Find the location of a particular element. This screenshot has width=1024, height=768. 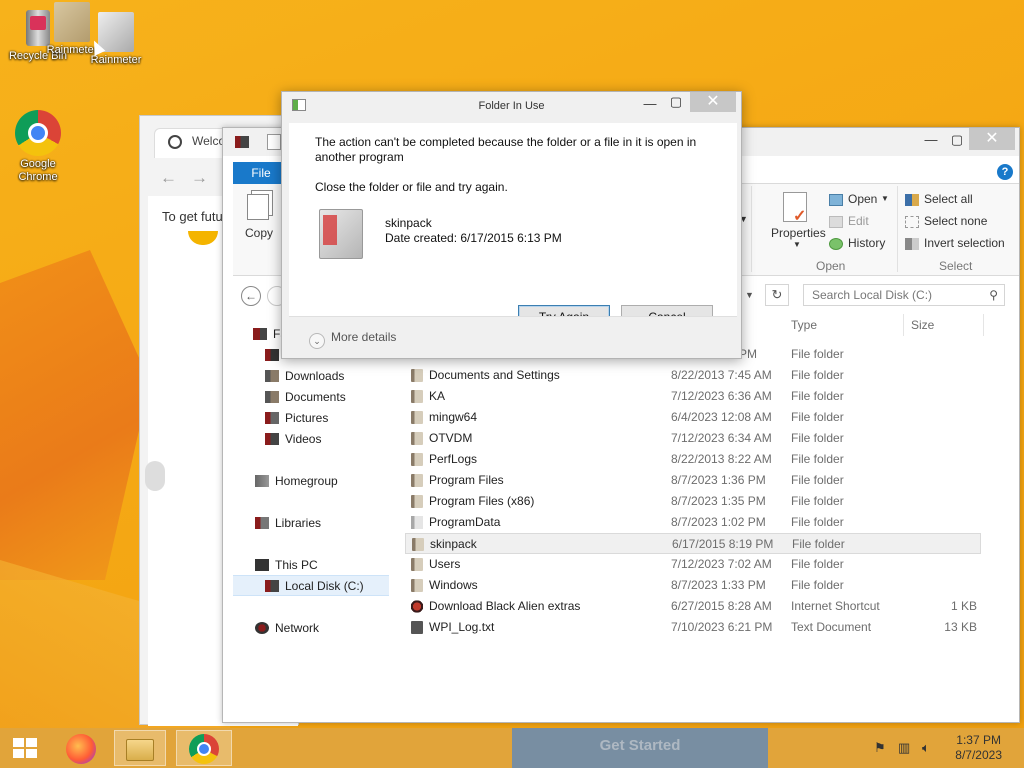

taskbar-firefox is located at coordinates (82, 748).